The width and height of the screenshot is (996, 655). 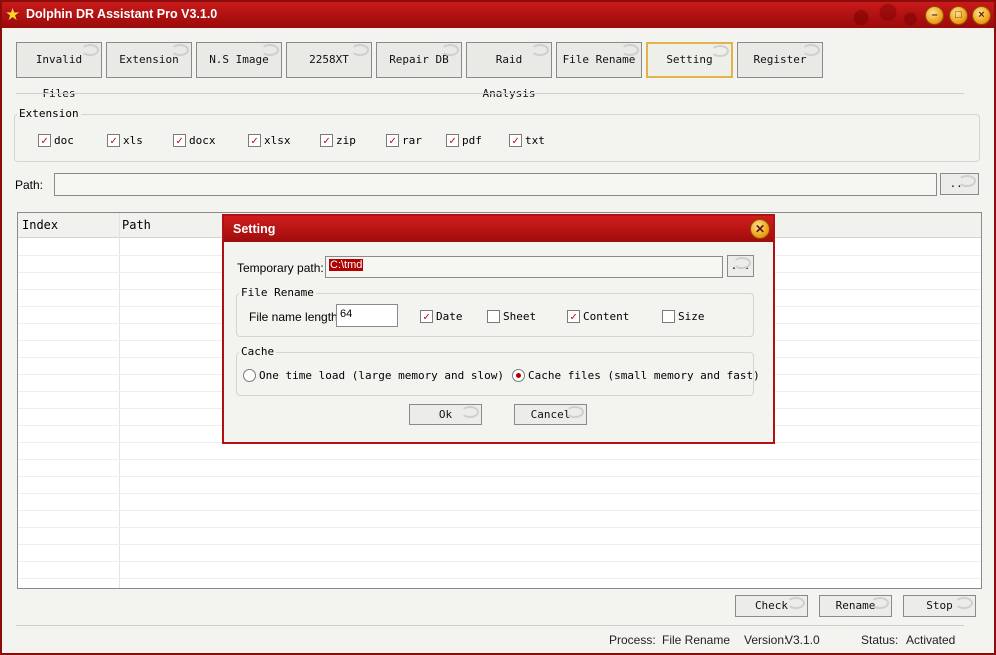 I want to click on button-label: Check, so click(x=771, y=605).